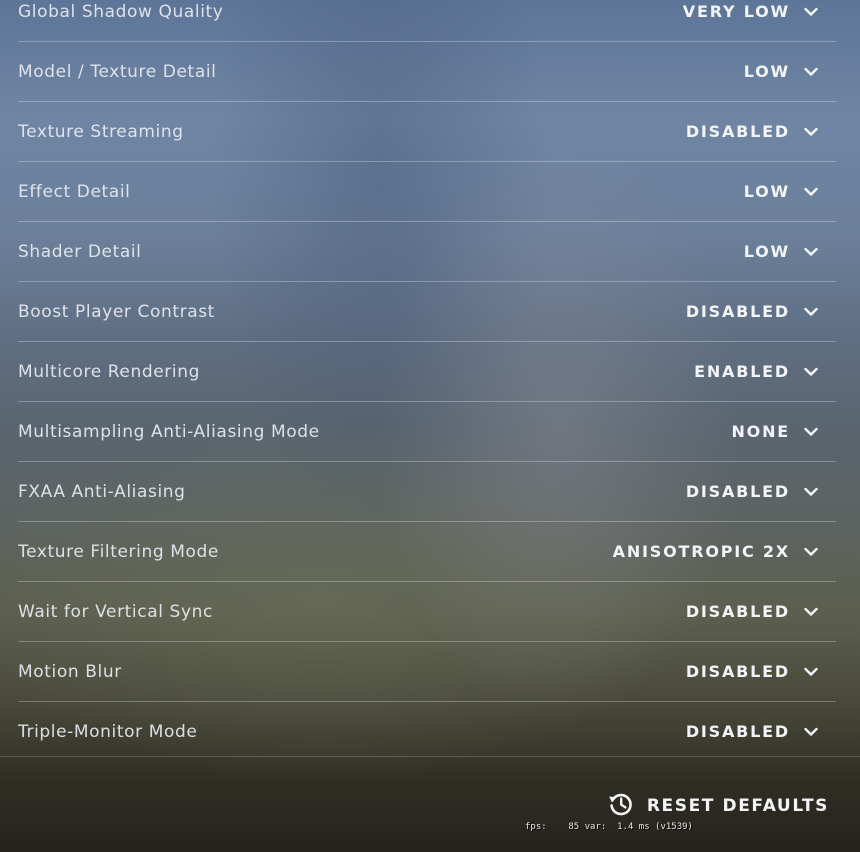 The width and height of the screenshot is (860, 852). What do you see at coordinates (427, 372) in the screenshot?
I see `setting-row-multicore-rendering: Multicore Rendering ENABLED` at bounding box center [427, 372].